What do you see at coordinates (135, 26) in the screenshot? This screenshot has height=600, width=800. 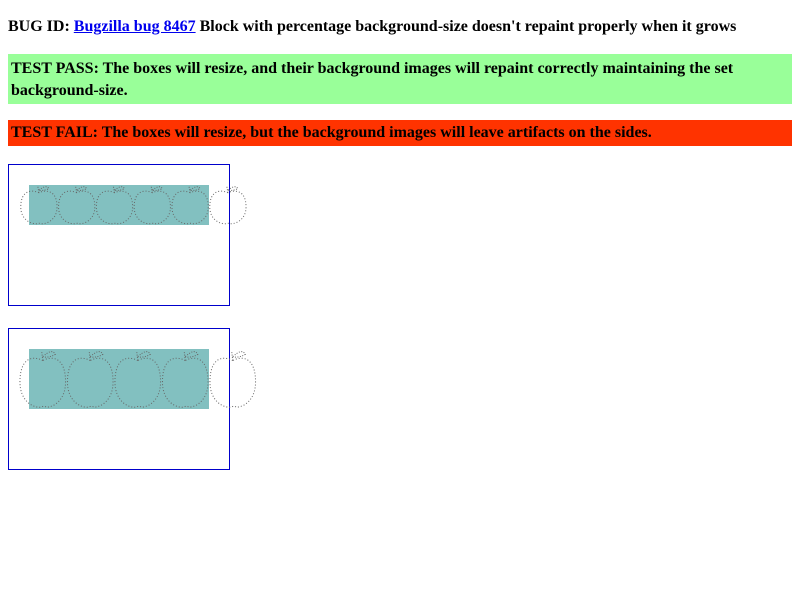 I see `bugzilla-bug-link: Bugzilla bug 8467` at bounding box center [135, 26].